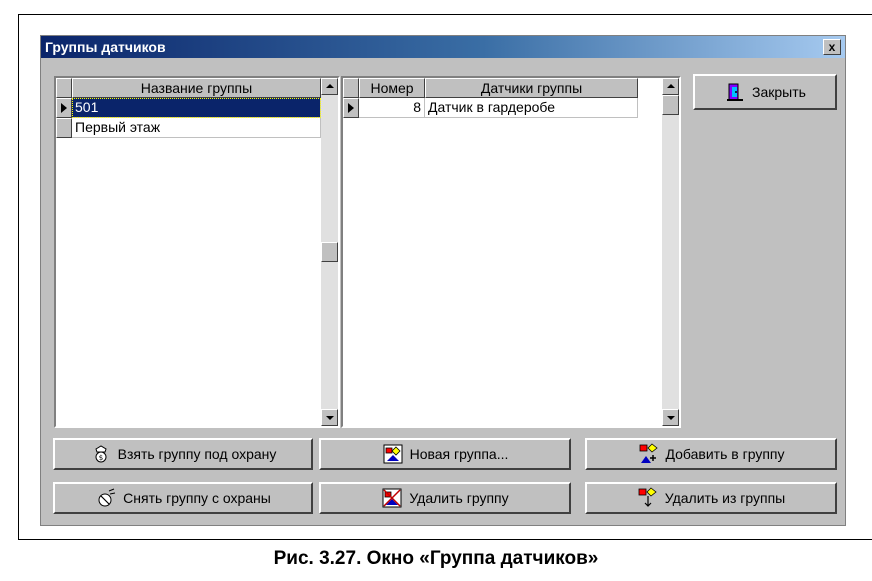  Describe the element at coordinates (443, 47) in the screenshot. I see `title-bar: Группы датчиков x` at that location.